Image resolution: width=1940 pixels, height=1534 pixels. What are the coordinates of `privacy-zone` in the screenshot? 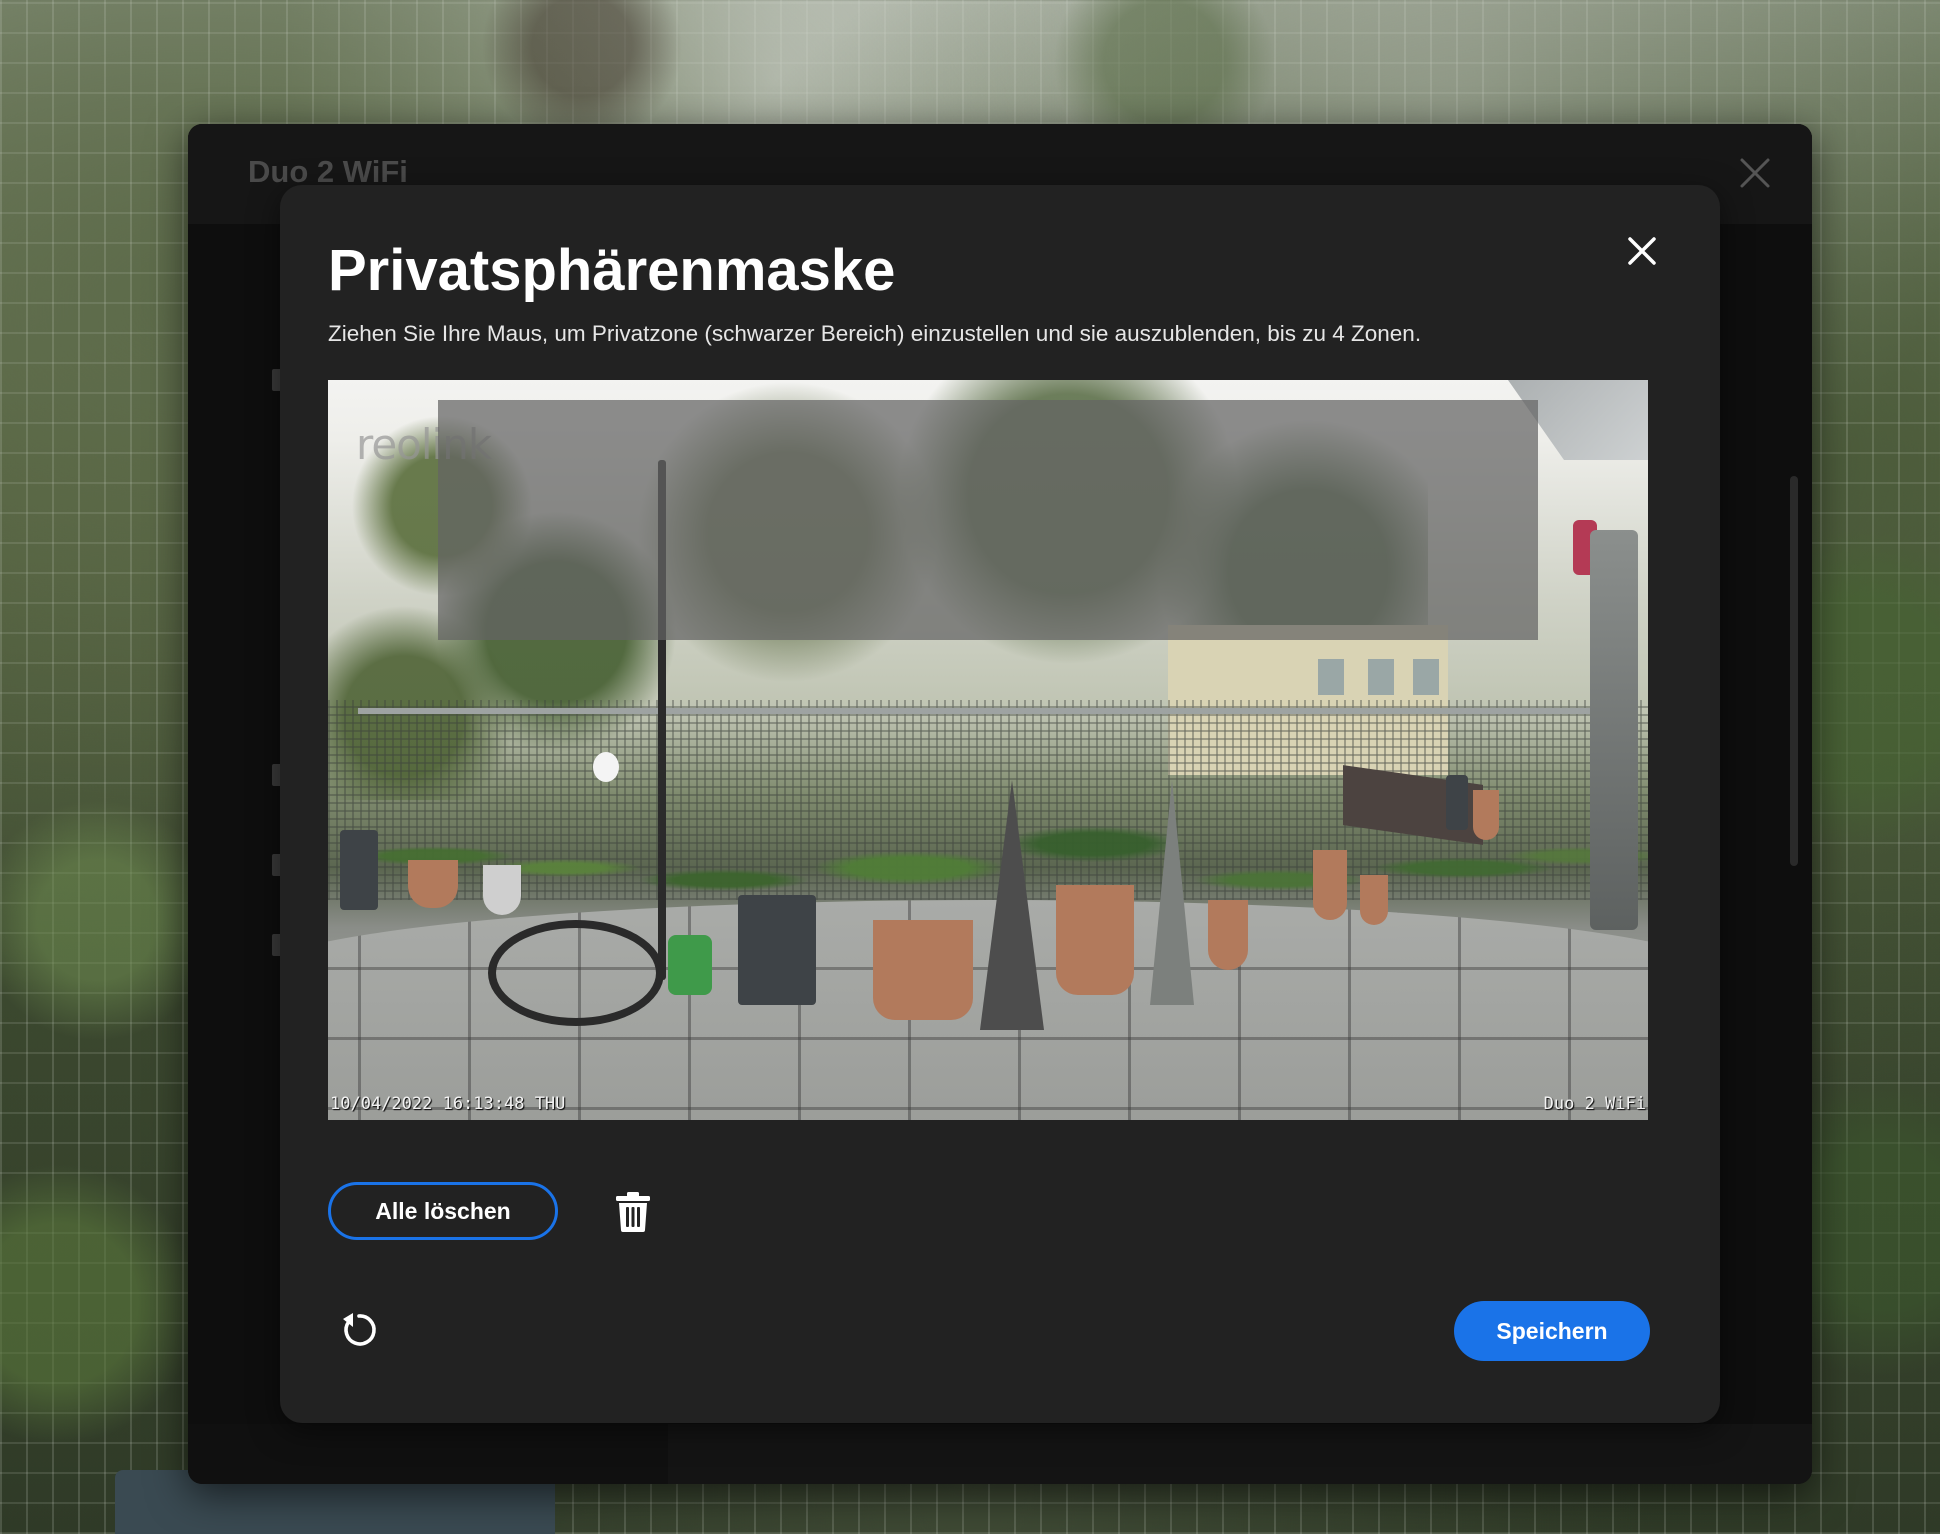 It's located at (988, 520).